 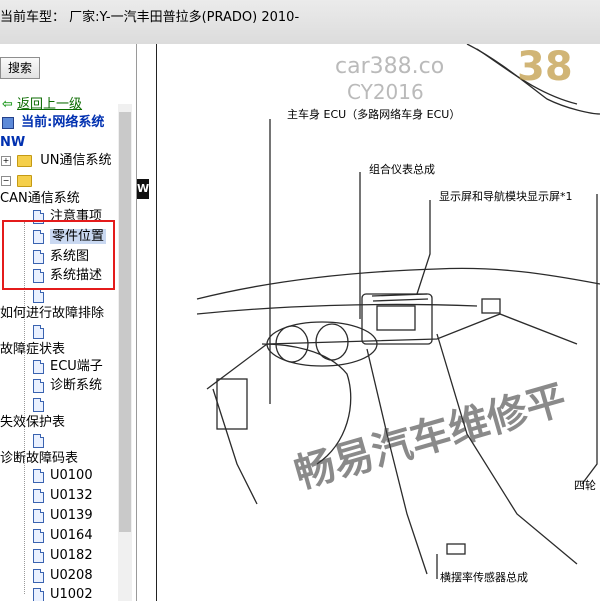 What do you see at coordinates (63, 593) in the screenshot?
I see `tree-item-u1002: U1002` at bounding box center [63, 593].